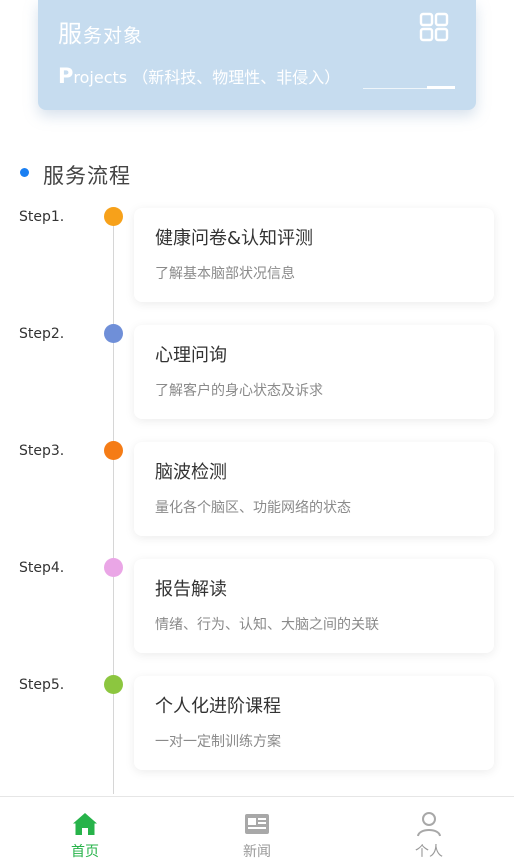 The width and height of the screenshot is (514, 866). Describe the element at coordinates (42, 568) in the screenshot. I see `step-label: Step4.` at that location.